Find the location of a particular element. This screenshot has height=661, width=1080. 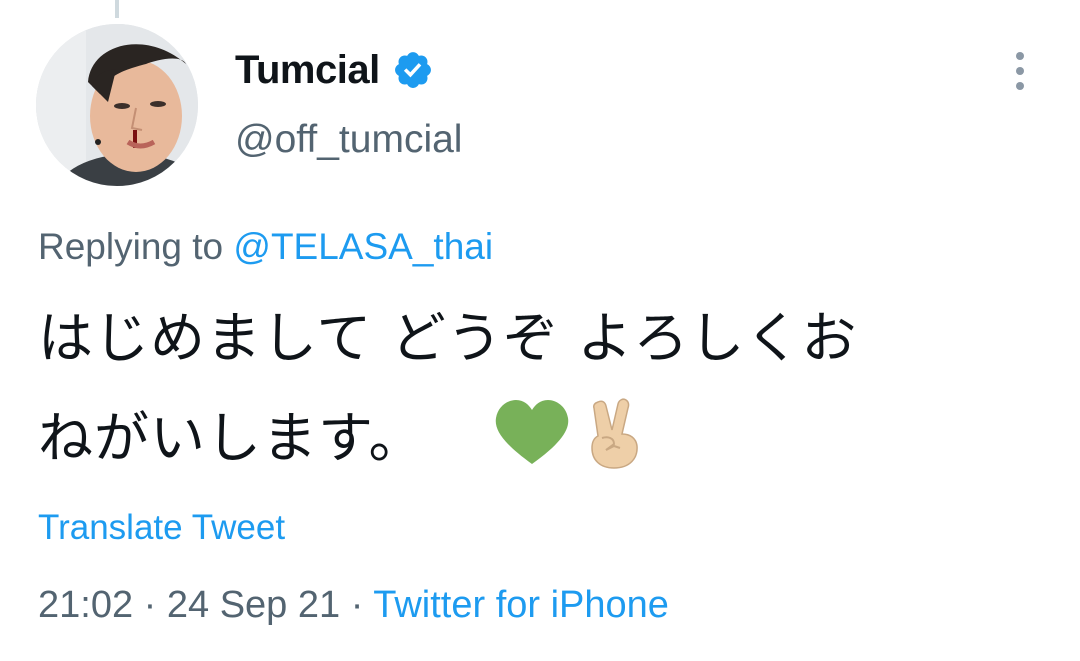

replying-to-label: Replying to is located at coordinates (131, 246).